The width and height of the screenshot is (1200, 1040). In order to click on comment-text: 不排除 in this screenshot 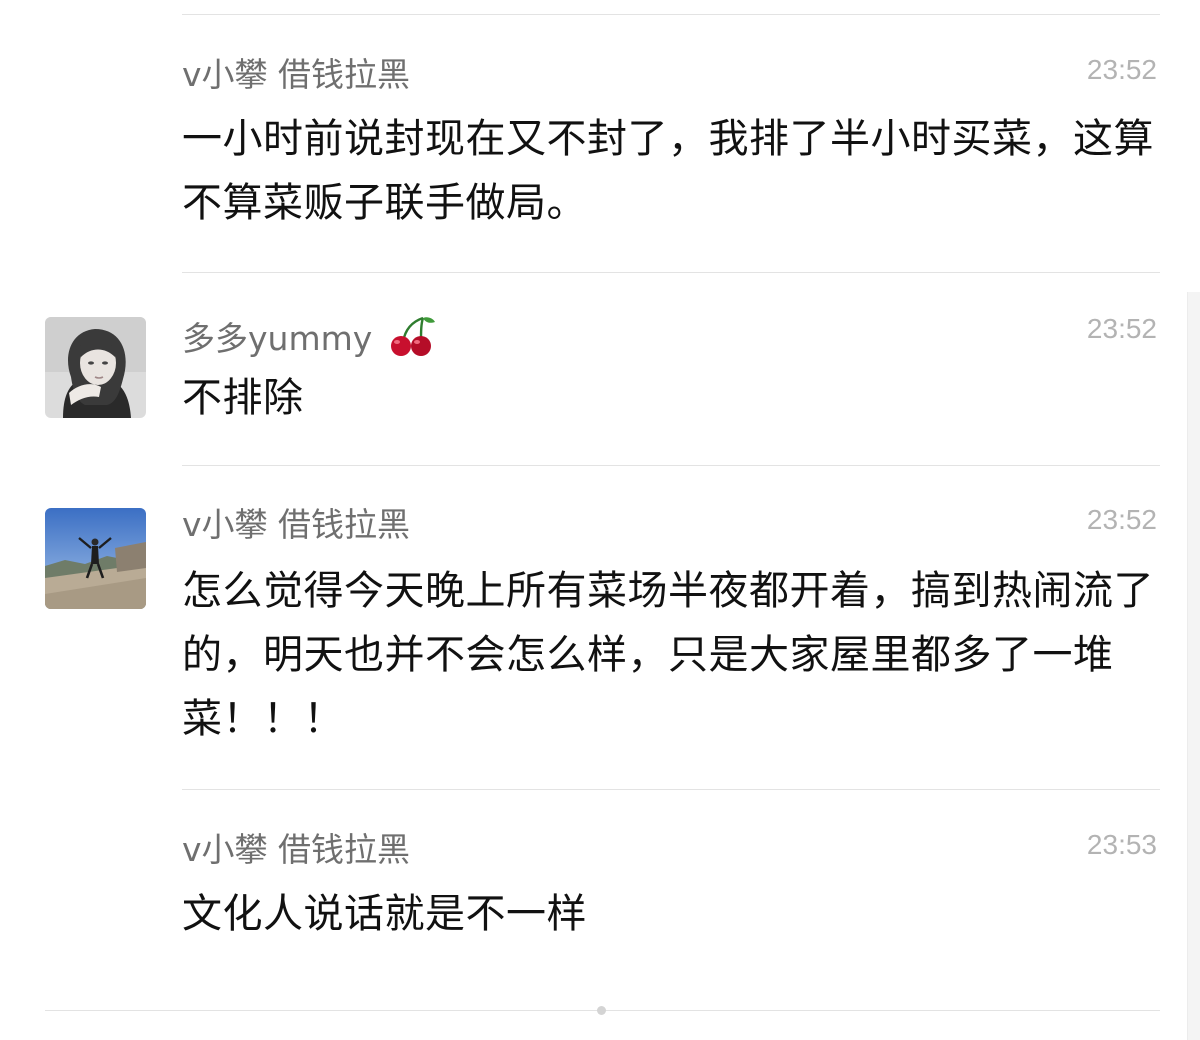, I will do `click(243, 398)`.